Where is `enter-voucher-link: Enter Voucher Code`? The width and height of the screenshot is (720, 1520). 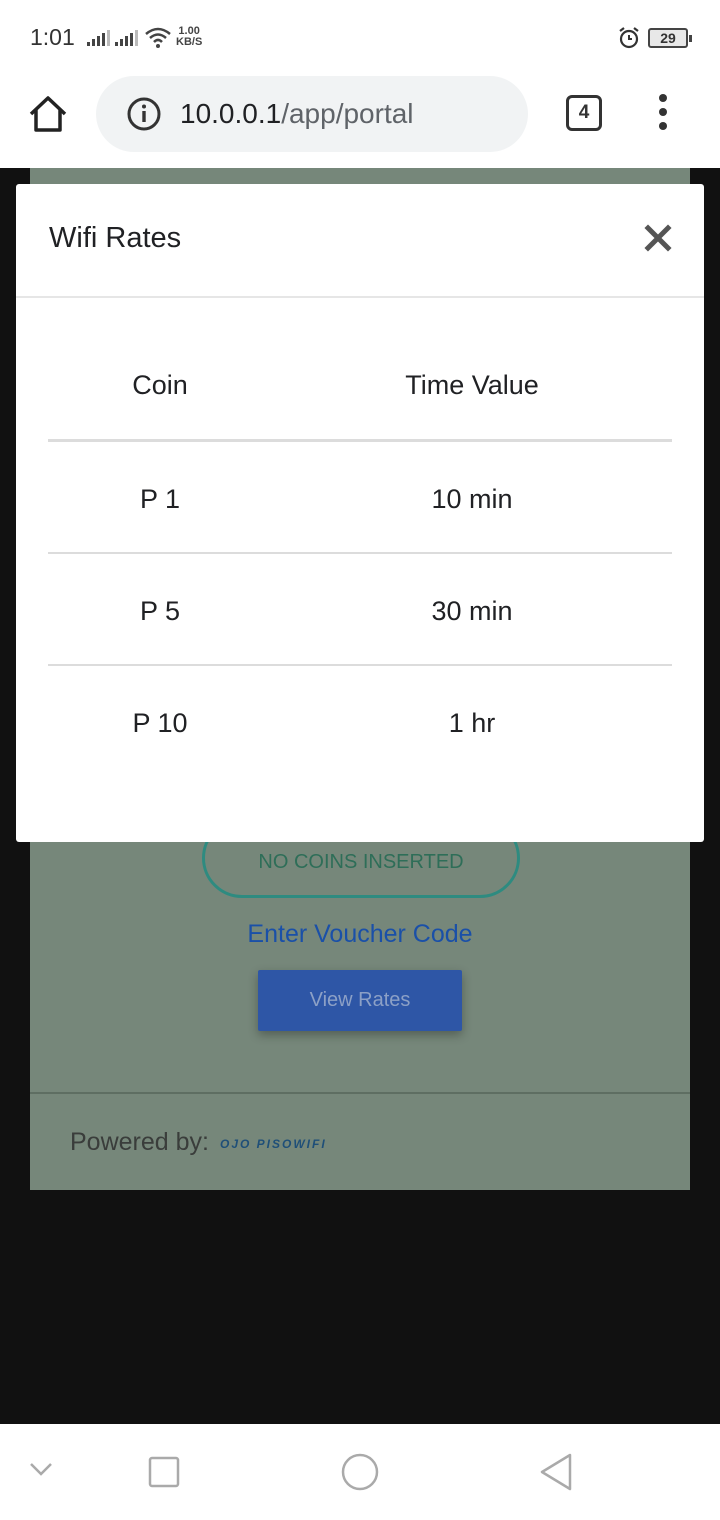 enter-voucher-link: Enter Voucher Code is located at coordinates (360, 934).